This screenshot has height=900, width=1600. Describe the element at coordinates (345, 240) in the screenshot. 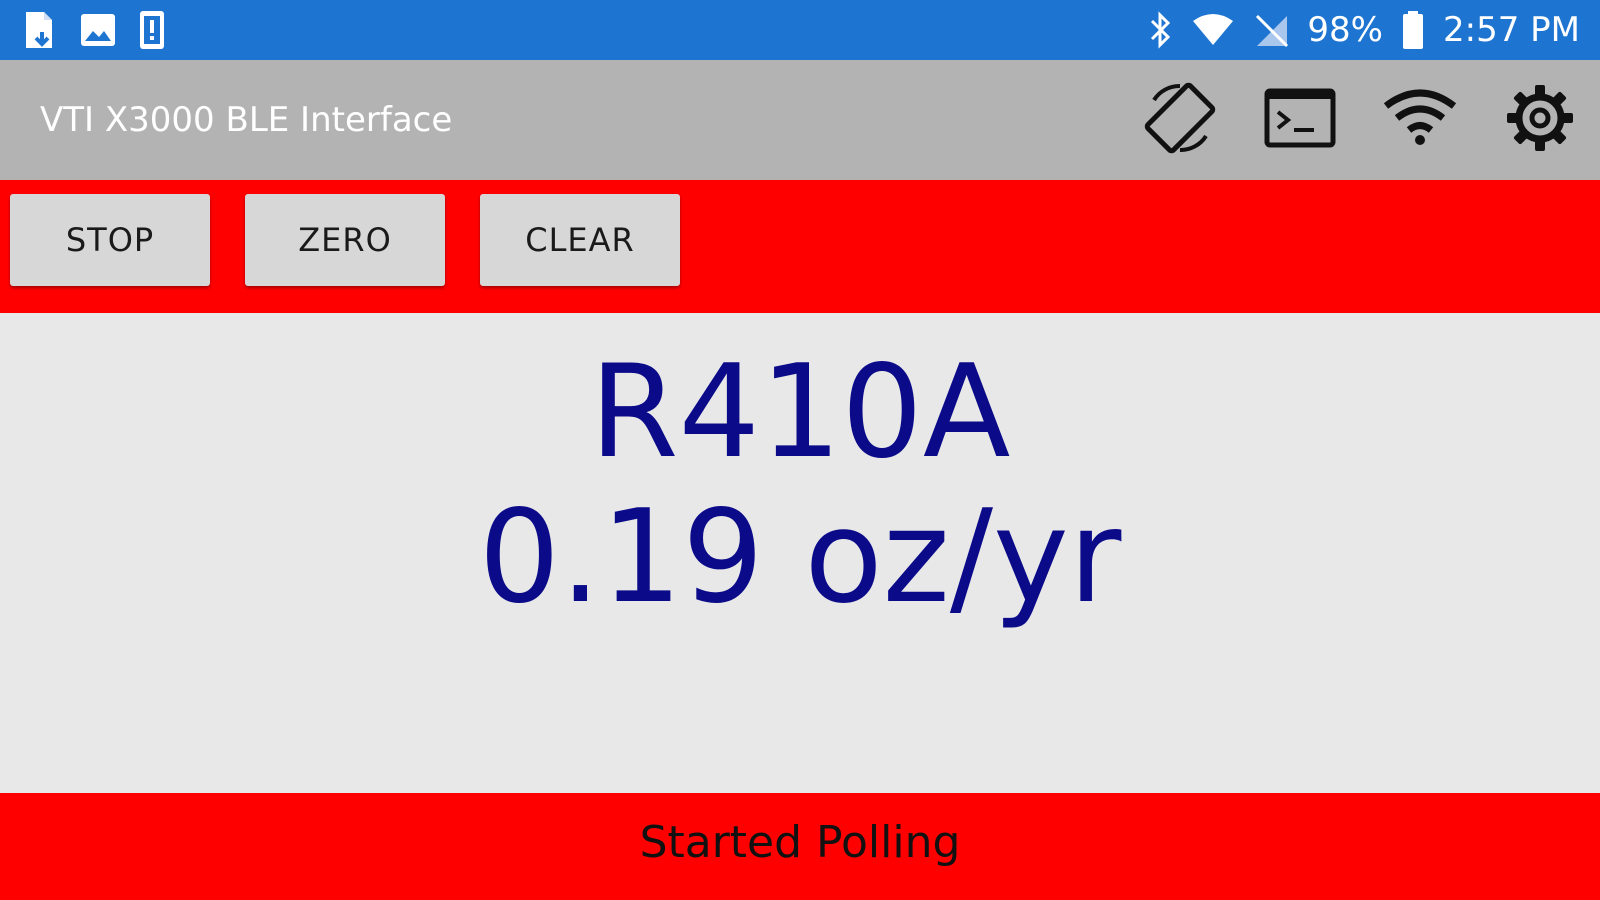

I see `zero-button: ZERO` at that location.